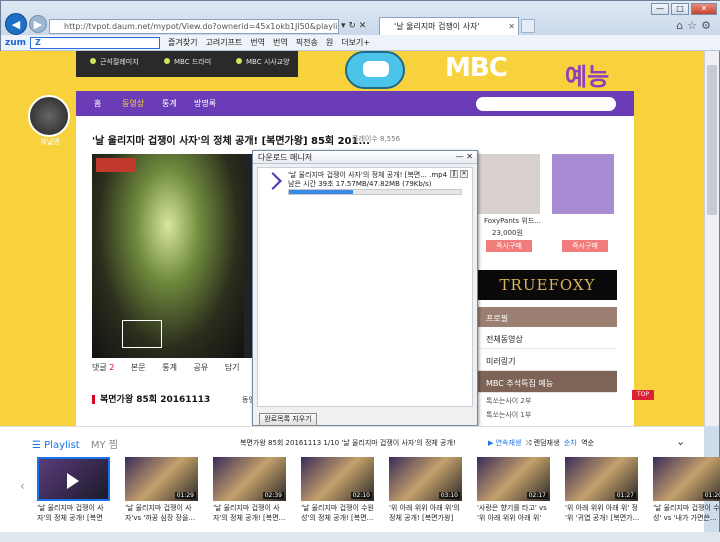 Image resolution: width=720 pixels, height=542 pixels. I want to click on thumbnail-duration: 03:10, so click(449, 495).